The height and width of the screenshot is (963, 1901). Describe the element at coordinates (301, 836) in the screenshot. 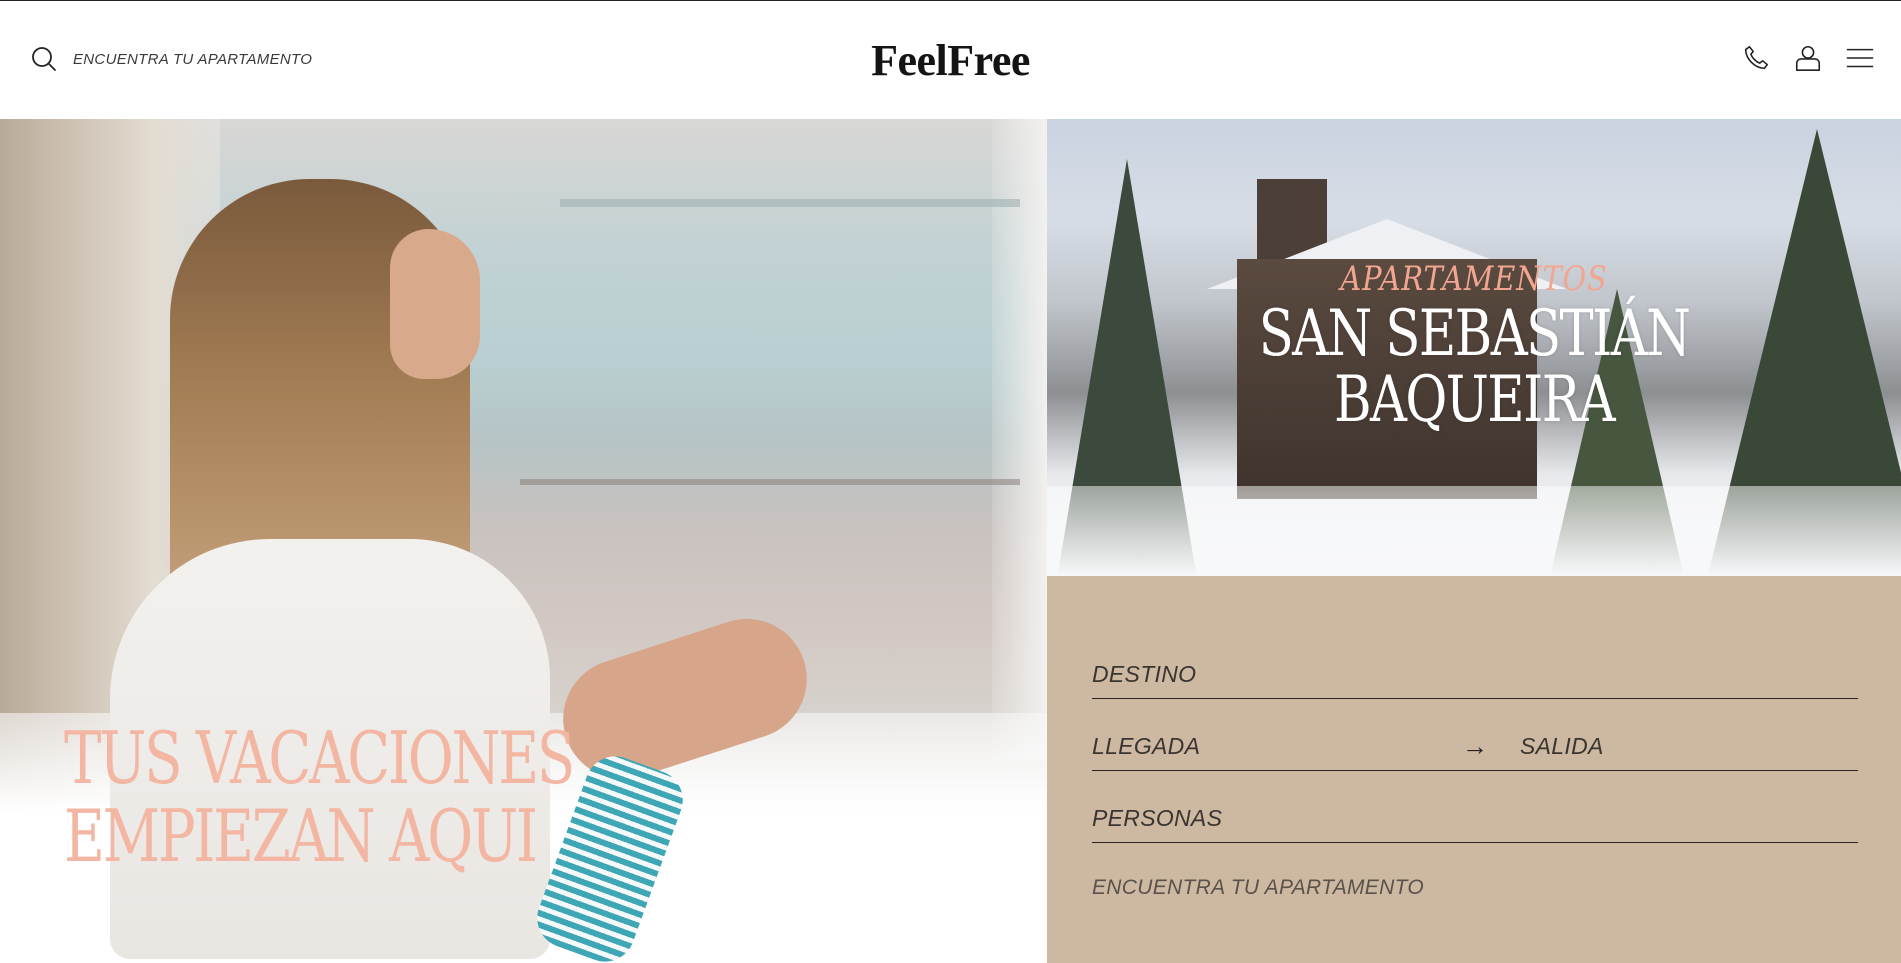

I see `hero-headline-line2: EMPIEZAN AQUI` at that location.